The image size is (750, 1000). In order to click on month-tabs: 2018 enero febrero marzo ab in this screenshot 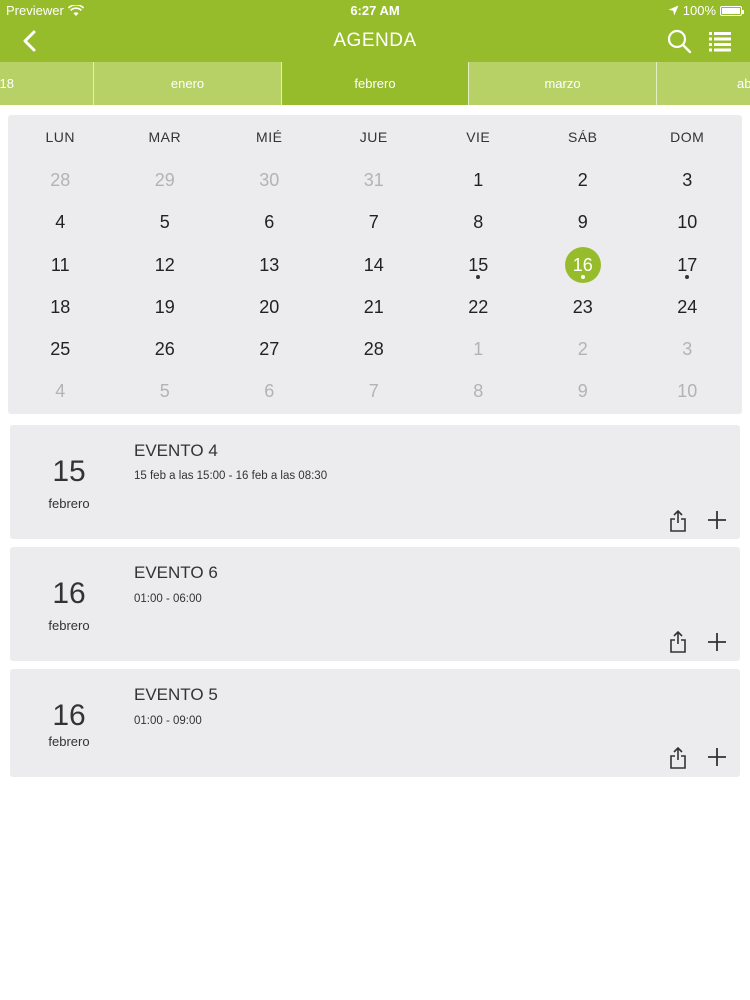, I will do `click(375, 83)`.